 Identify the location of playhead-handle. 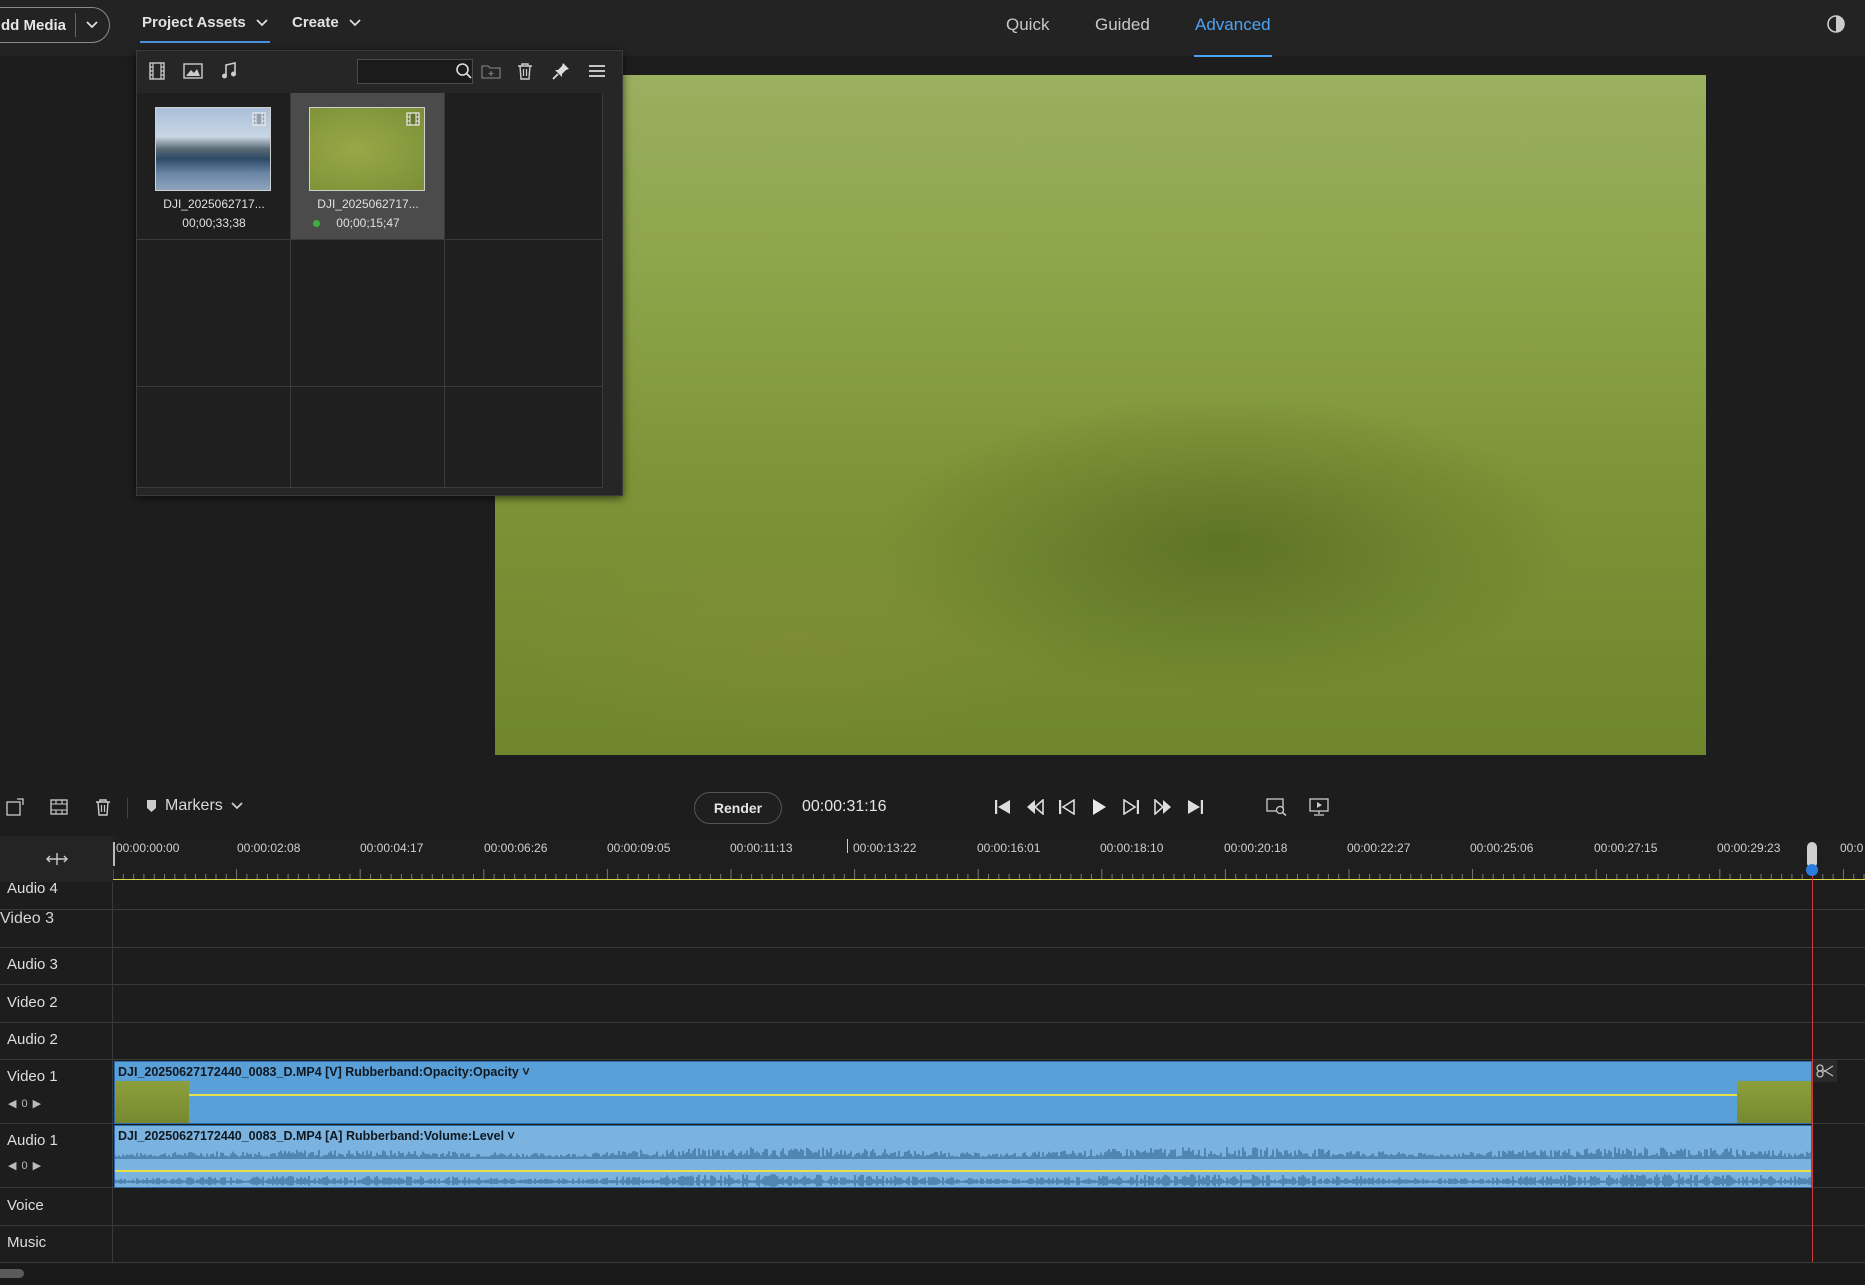
(1812, 860).